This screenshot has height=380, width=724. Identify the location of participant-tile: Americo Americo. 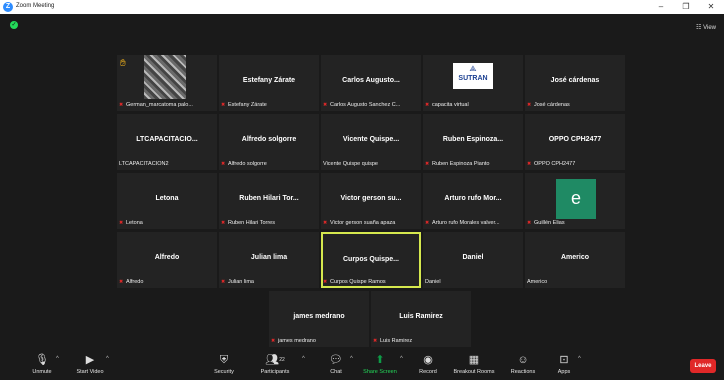
(575, 260).